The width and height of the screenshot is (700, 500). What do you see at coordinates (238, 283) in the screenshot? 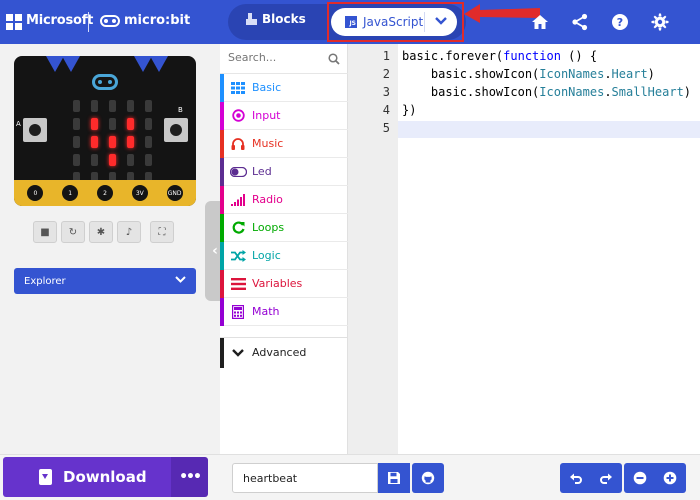
I see `list-icon` at bounding box center [238, 283].